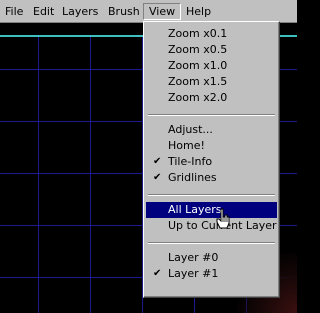 This screenshot has width=320, height=313. I want to click on menu-item-all-layers: All Layers, so click(211, 210).